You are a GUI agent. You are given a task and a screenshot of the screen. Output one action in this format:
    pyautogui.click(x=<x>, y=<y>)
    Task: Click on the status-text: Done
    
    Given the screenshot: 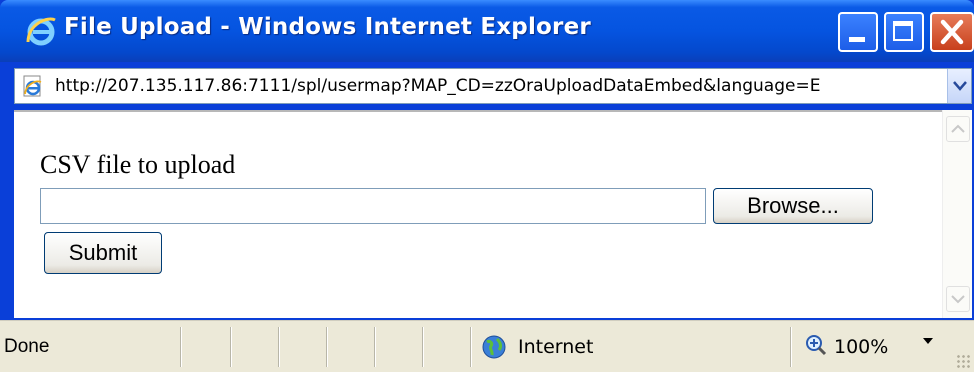 What is the action you would take?
    pyautogui.click(x=27, y=346)
    